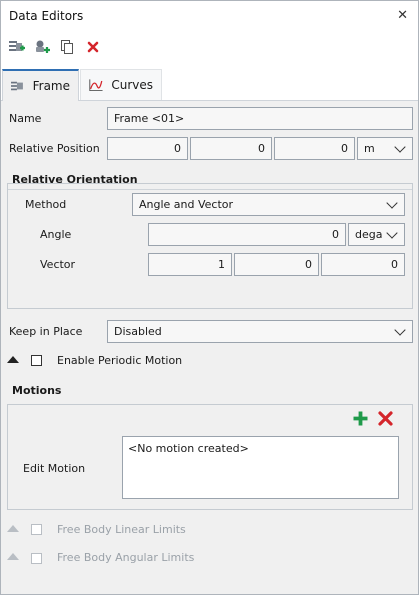 The width and height of the screenshot is (419, 595). I want to click on delete-motion-button, so click(385, 418).